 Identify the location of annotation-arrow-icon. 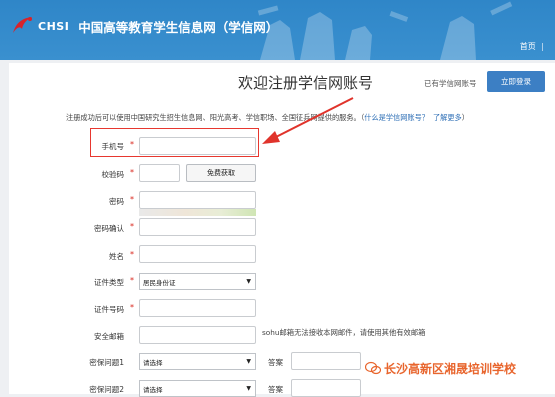
(308, 120).